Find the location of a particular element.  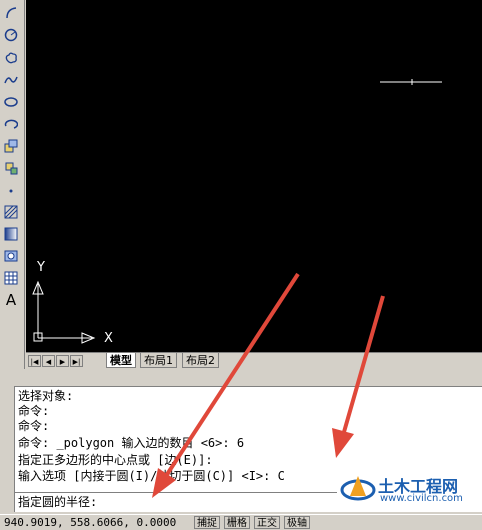

tab-model: 模型 is located at coordinates (121, 360).